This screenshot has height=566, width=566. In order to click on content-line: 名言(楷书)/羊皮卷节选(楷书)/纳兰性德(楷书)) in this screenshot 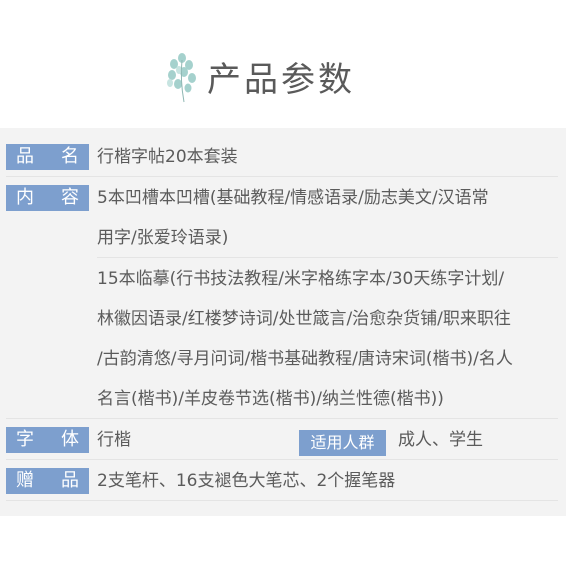, I will do `click(270, 399)`.